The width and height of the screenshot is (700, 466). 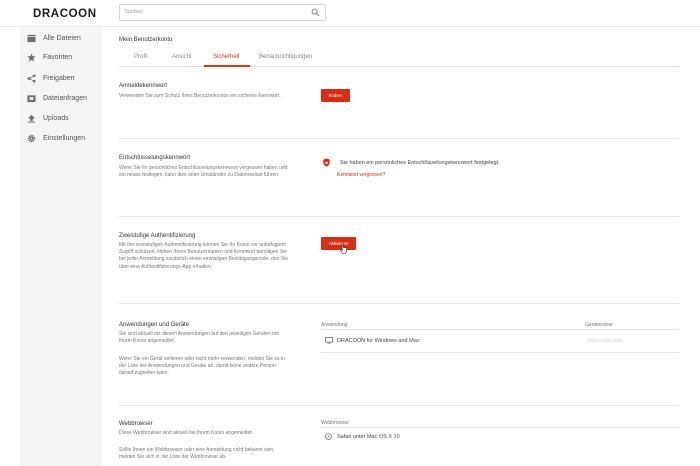 What do you see at coordinates (31, 138) in the screenshot?
I see `gear-icon` at bounding box center [31, 138].